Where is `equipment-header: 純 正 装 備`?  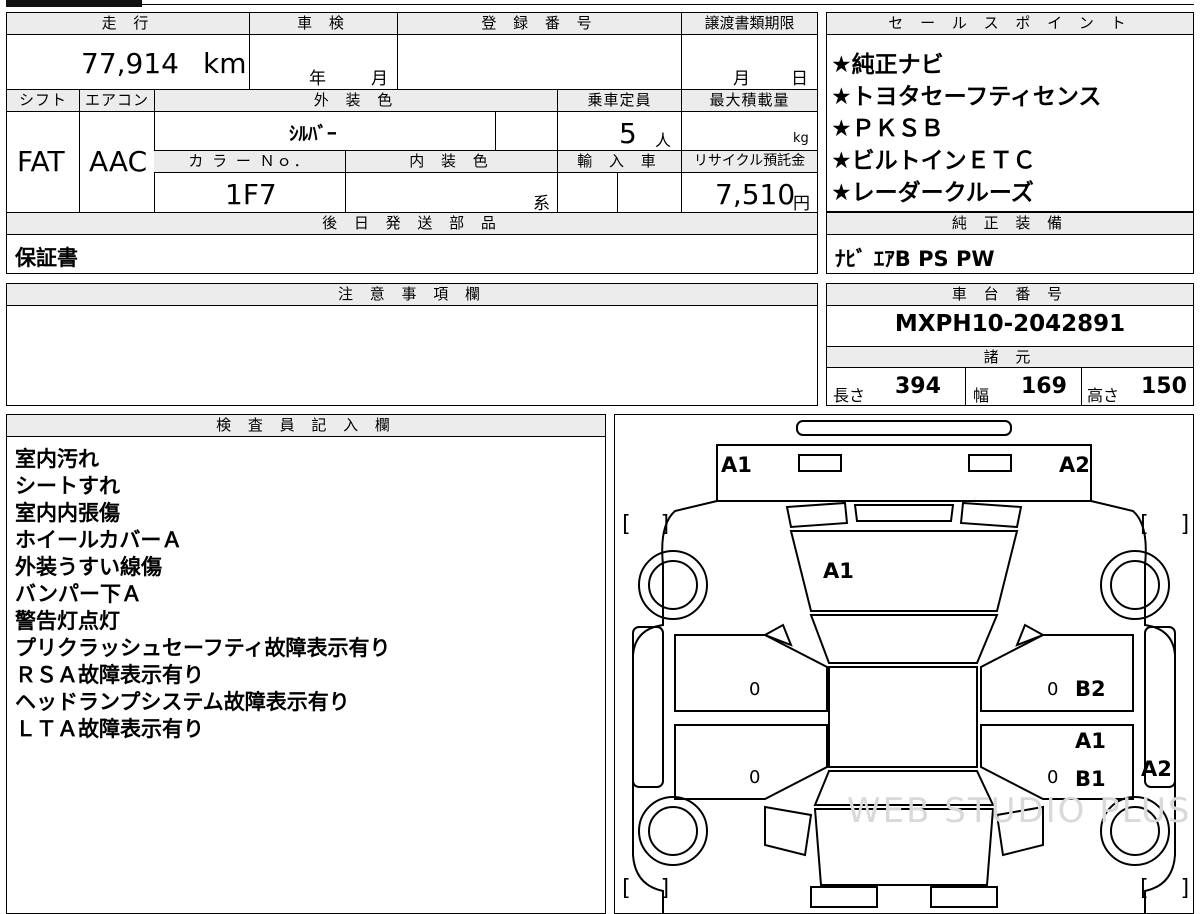 equipment-header: 純 正 装 備 is located at coordinates (1010, 224).